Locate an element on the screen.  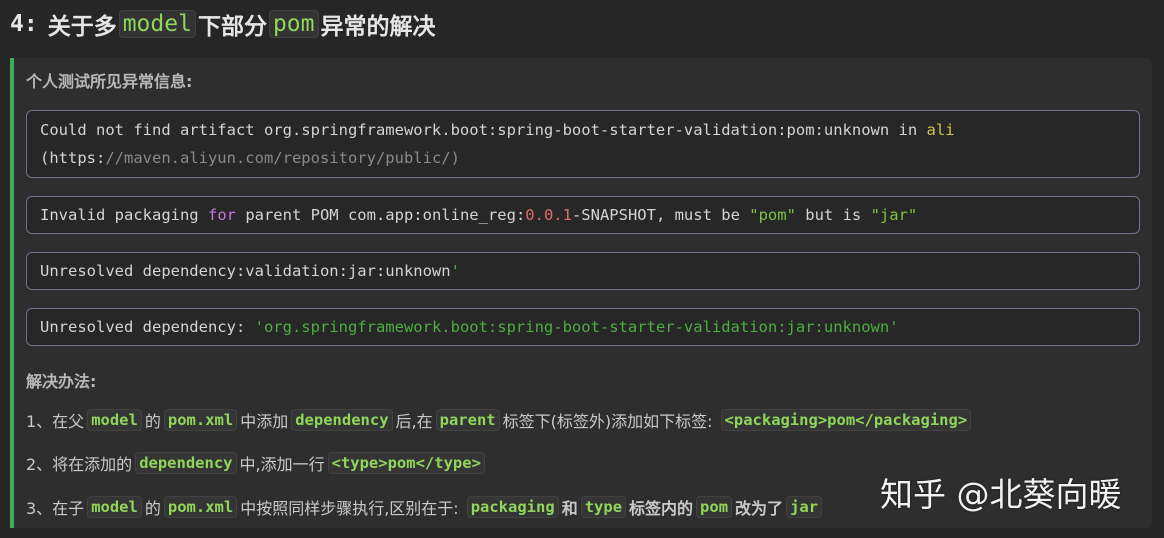
step-text: 中,添加一行 is located at coordinates (282, 464).